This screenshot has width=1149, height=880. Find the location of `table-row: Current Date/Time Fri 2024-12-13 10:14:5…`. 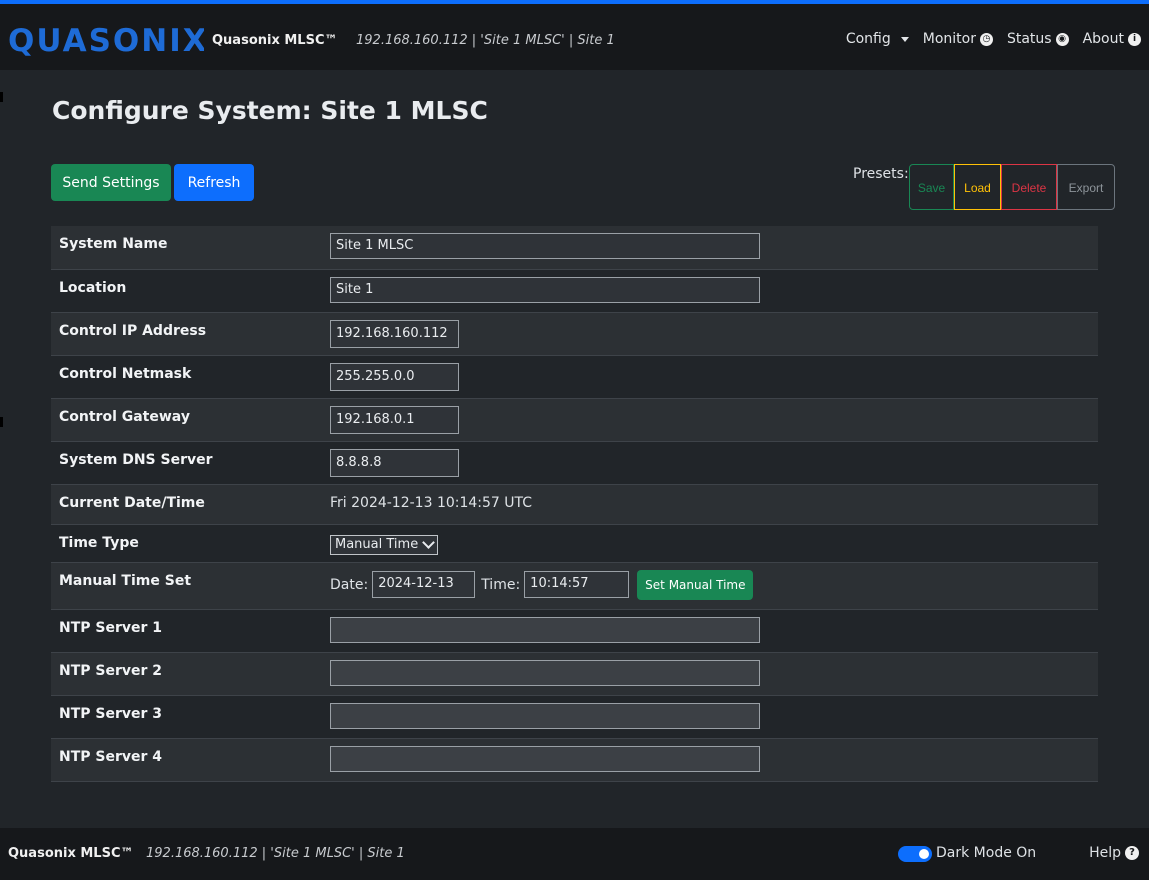

table-row: Current Date/Time Fri 2024-12-13 10:14:5… is located at coordinates (574, 504).